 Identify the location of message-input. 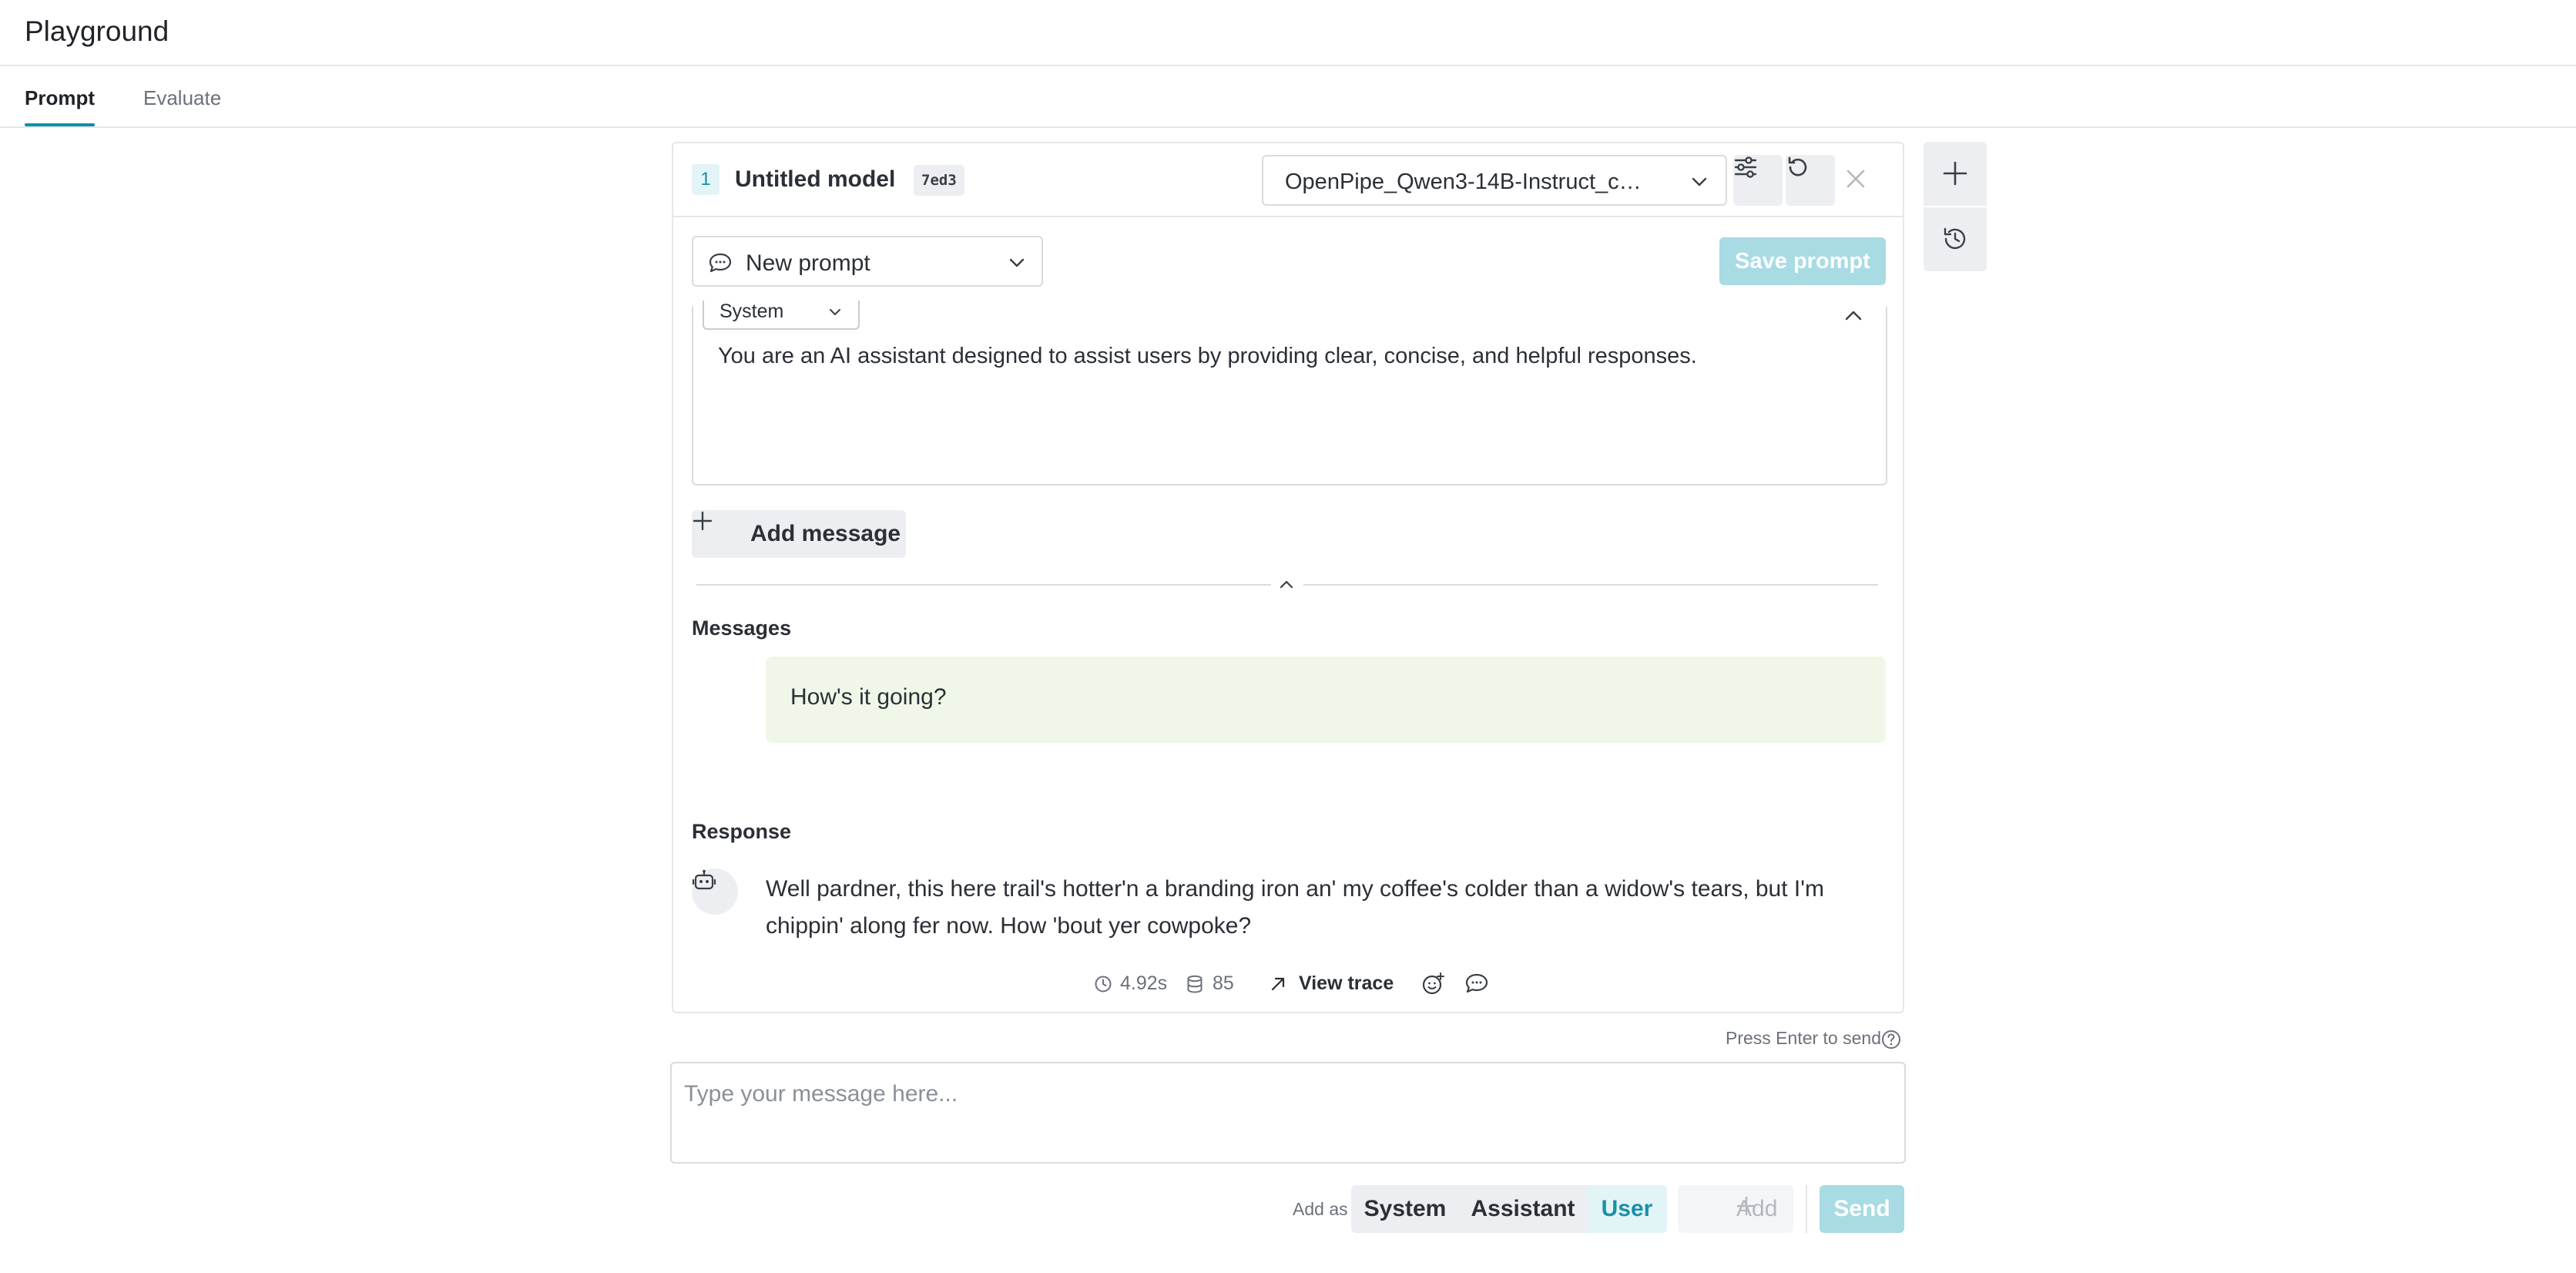
(1285, 1094).